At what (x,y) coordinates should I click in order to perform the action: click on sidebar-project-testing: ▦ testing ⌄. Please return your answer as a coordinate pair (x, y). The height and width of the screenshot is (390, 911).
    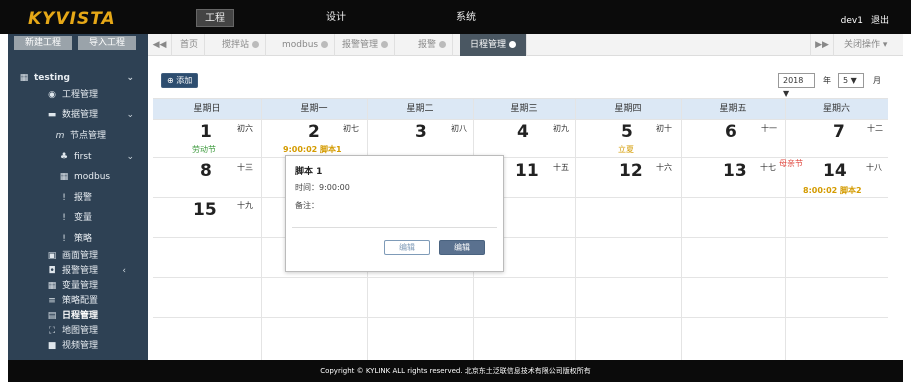
    Looking at the image, I should click on (83, 78).